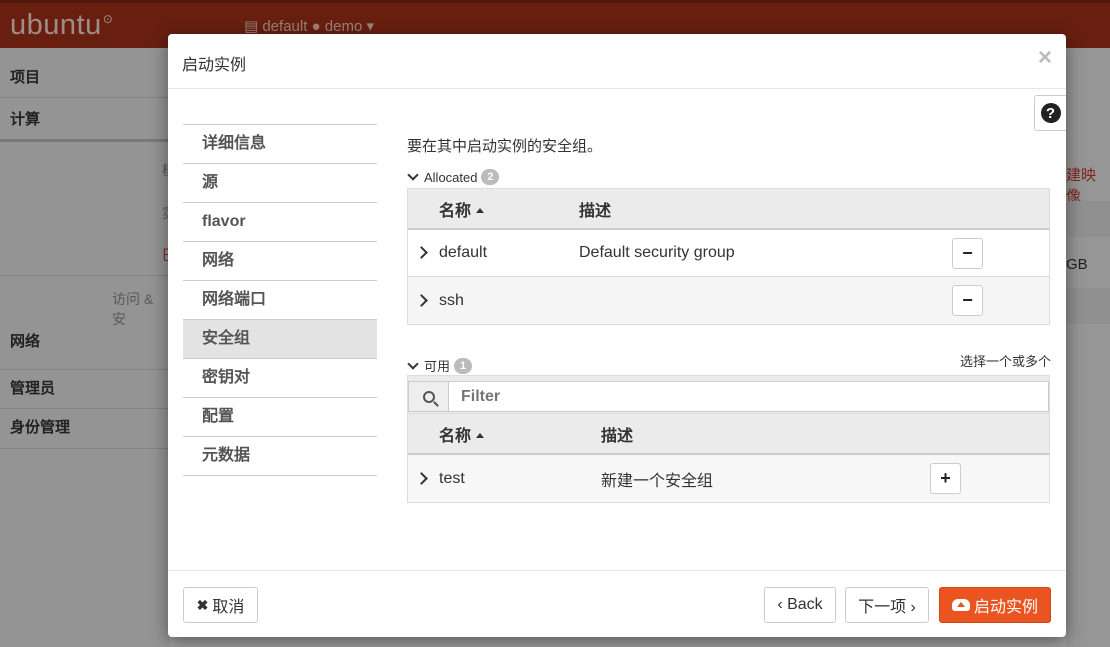 The image size is (1110, 647). I want to click on close-icon: ✖, so click(202, 604).